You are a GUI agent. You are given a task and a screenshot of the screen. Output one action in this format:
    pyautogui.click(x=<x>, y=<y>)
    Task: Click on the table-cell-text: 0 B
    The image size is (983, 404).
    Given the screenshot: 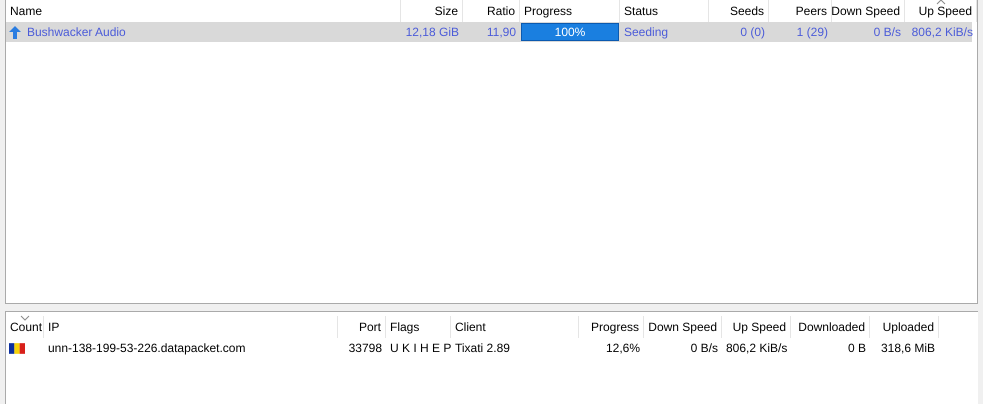 What is the action you would take?
    pyautogui.click(x=856, y=348)
    